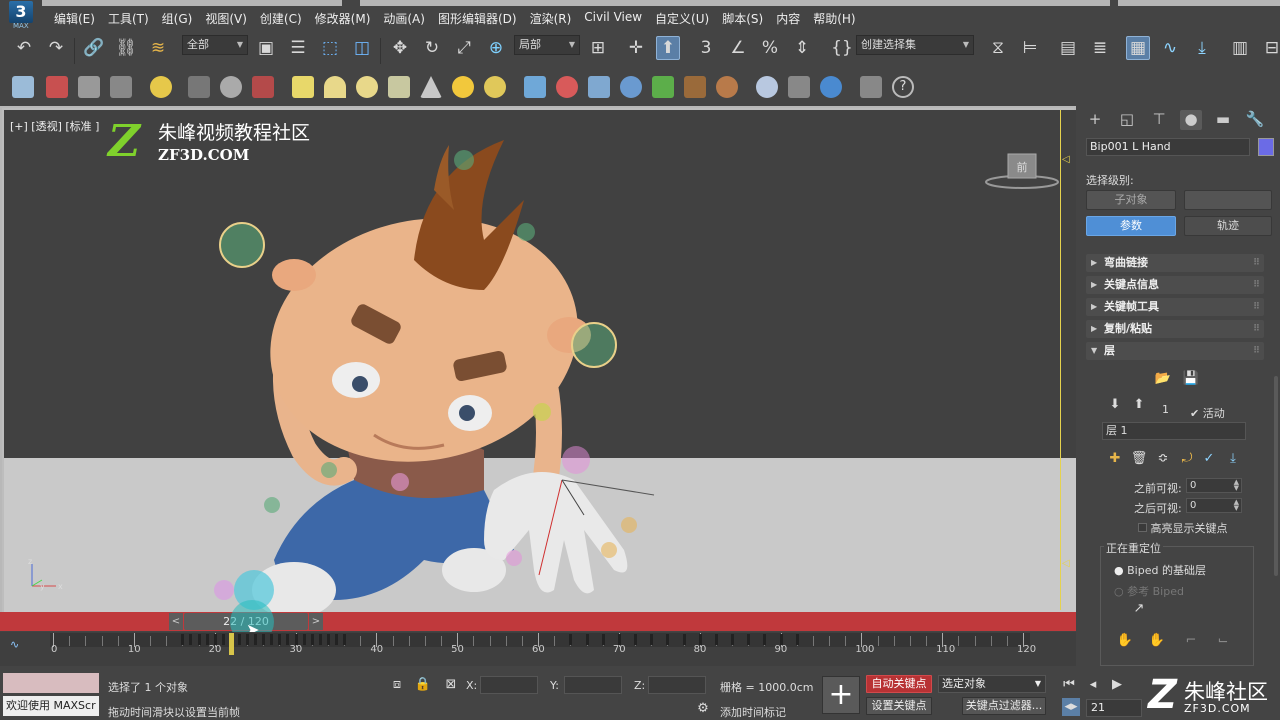  I want to click on current-frame-field: 21, so click(1114, 708).